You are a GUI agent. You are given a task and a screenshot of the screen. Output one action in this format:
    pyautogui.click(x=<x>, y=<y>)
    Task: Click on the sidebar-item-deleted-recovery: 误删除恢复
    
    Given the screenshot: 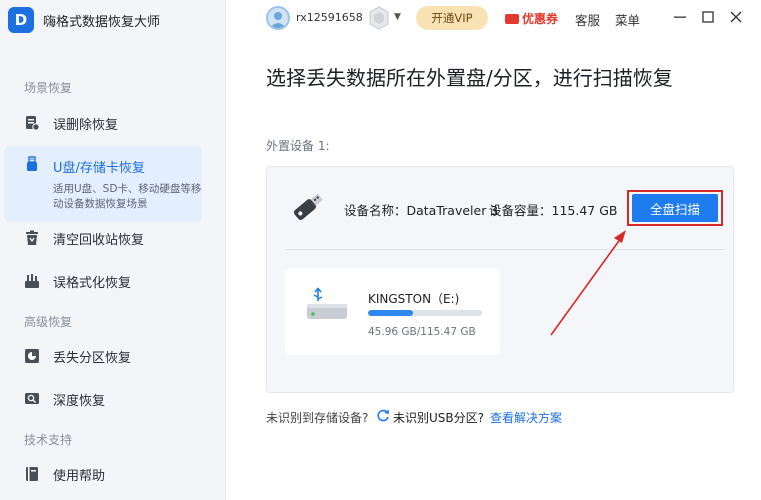 What is the action you would take?
    pyautogui.click(x=103, y=123)
    